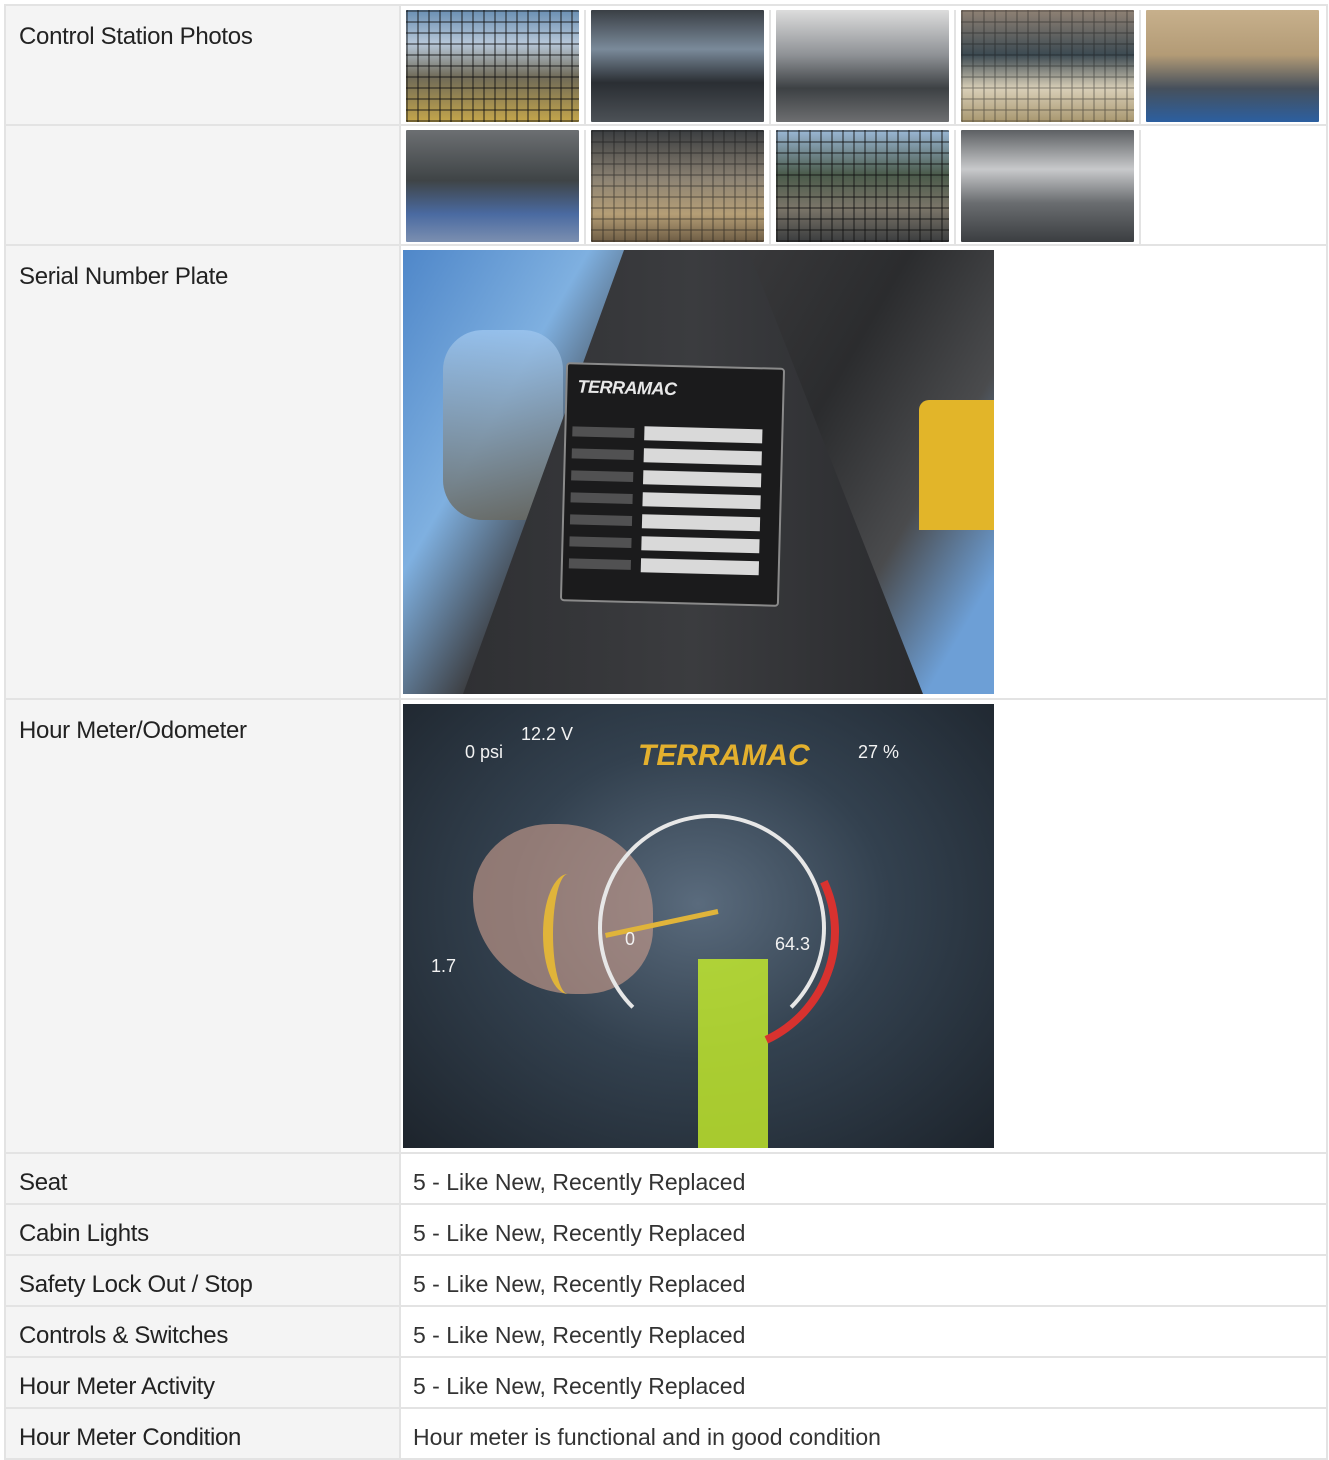 The height and width of the screenshot is (1460, 1329). I want to click on seat-label: Seat, so click(43, 1182).